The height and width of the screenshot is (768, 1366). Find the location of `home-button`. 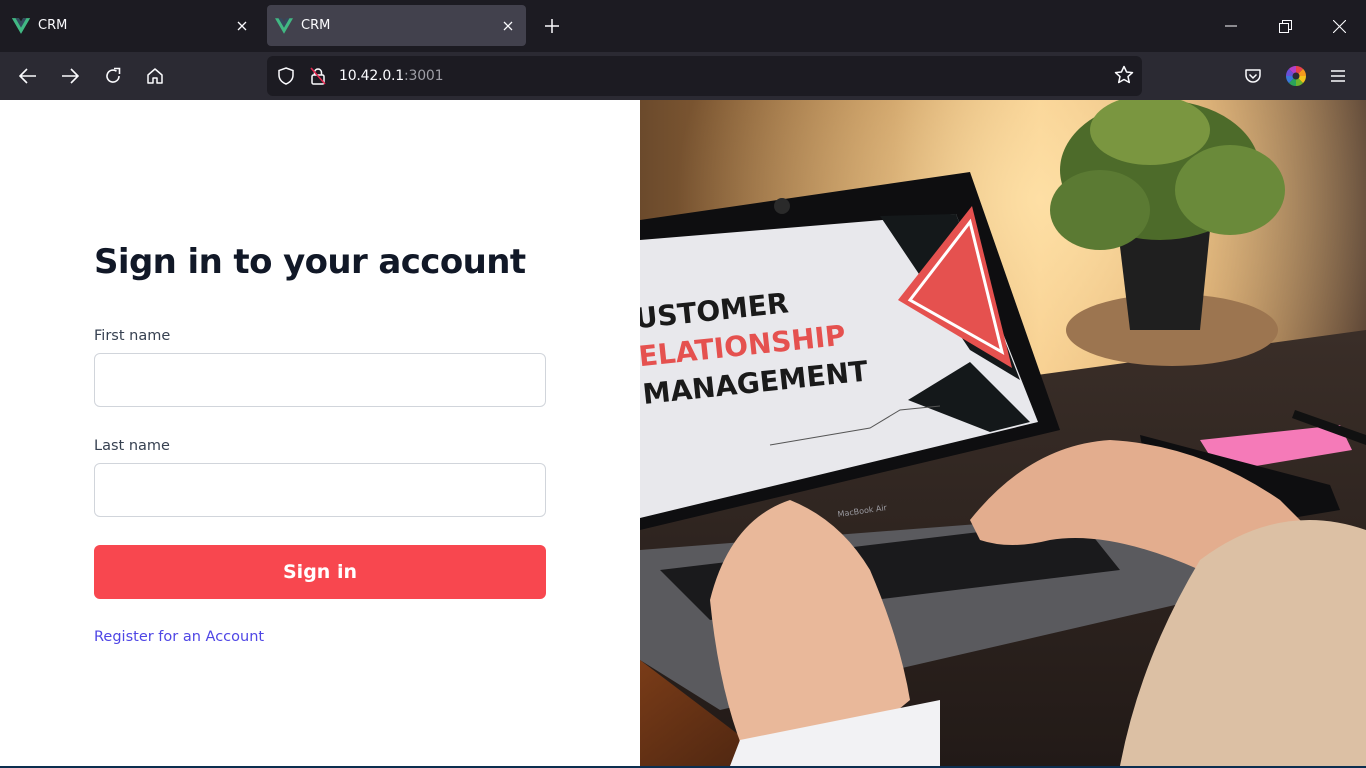

home-button is located at coordinates (155, 76).